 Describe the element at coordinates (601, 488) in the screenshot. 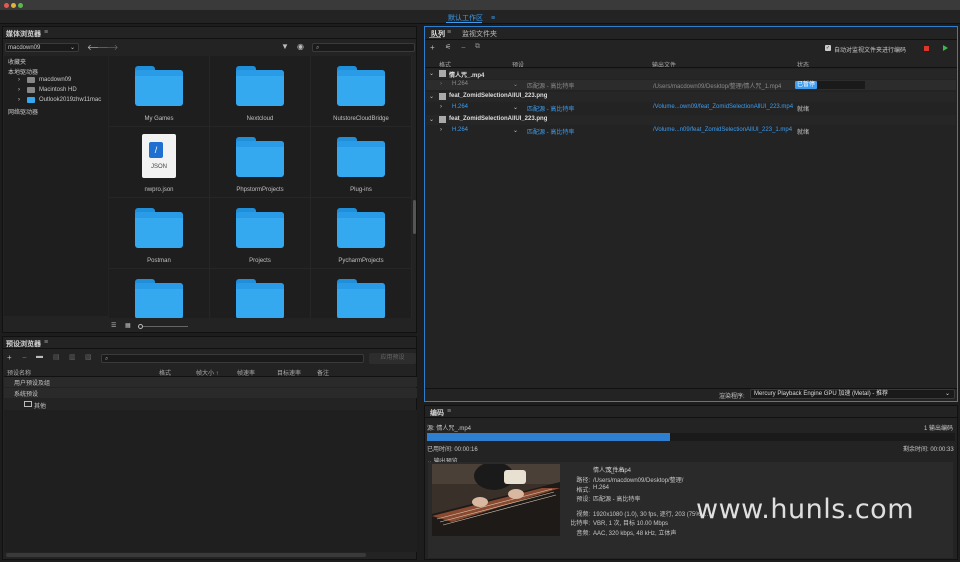

I see `detail-value: H.264` at that location.